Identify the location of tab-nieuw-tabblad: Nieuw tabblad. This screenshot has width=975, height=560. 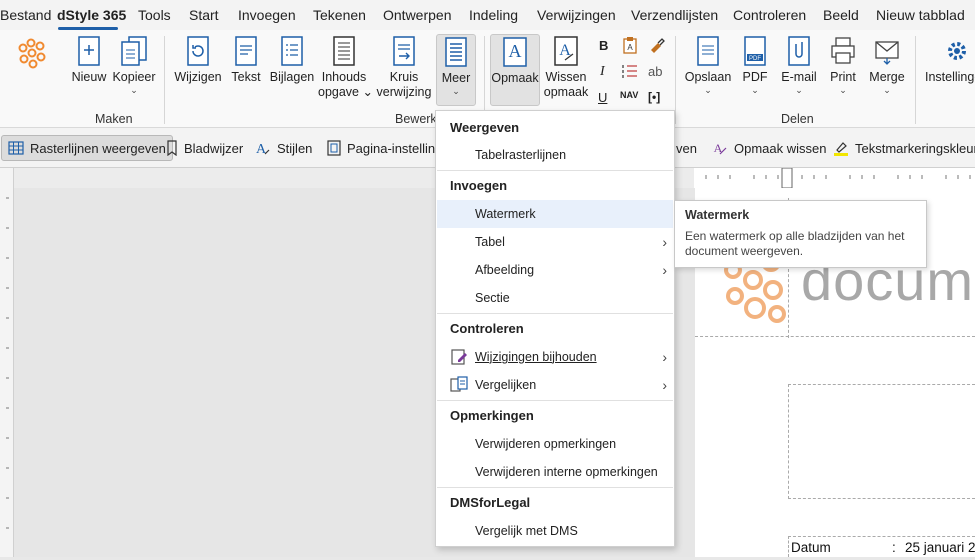
(920, 15).